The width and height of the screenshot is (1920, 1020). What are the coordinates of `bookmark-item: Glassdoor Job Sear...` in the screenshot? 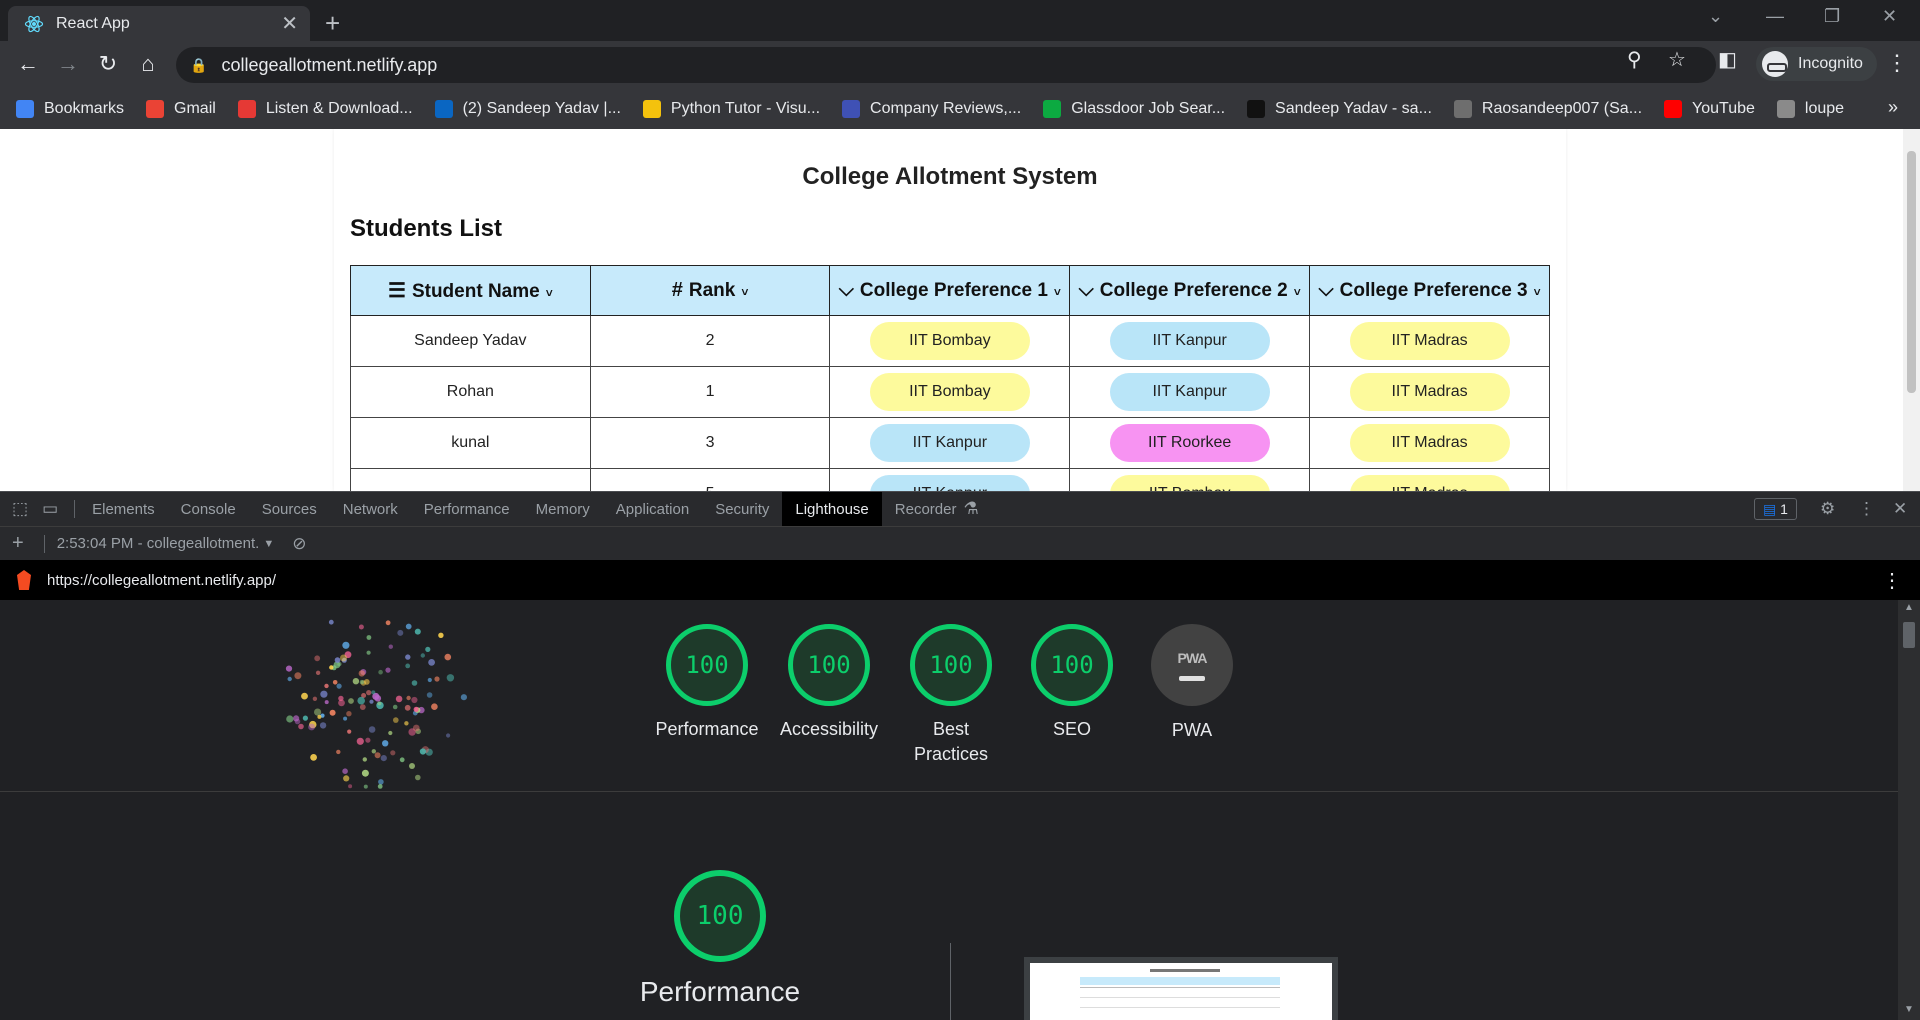 It's located at (1134, 109).